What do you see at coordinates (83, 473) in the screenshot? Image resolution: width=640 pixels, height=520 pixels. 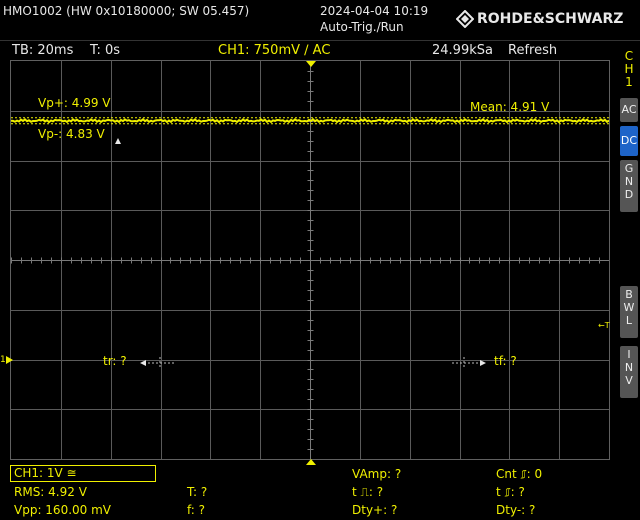 I see `channel-scale-box: CH1: 1V ≅` at bounding box center [83, 473].